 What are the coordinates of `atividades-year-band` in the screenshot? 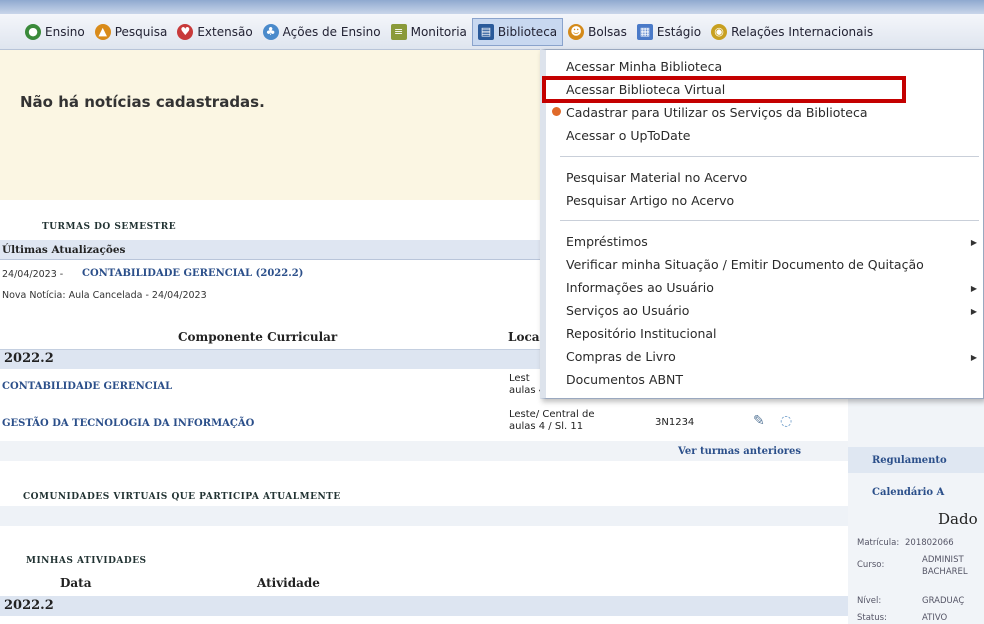 It's located at (424, 606).